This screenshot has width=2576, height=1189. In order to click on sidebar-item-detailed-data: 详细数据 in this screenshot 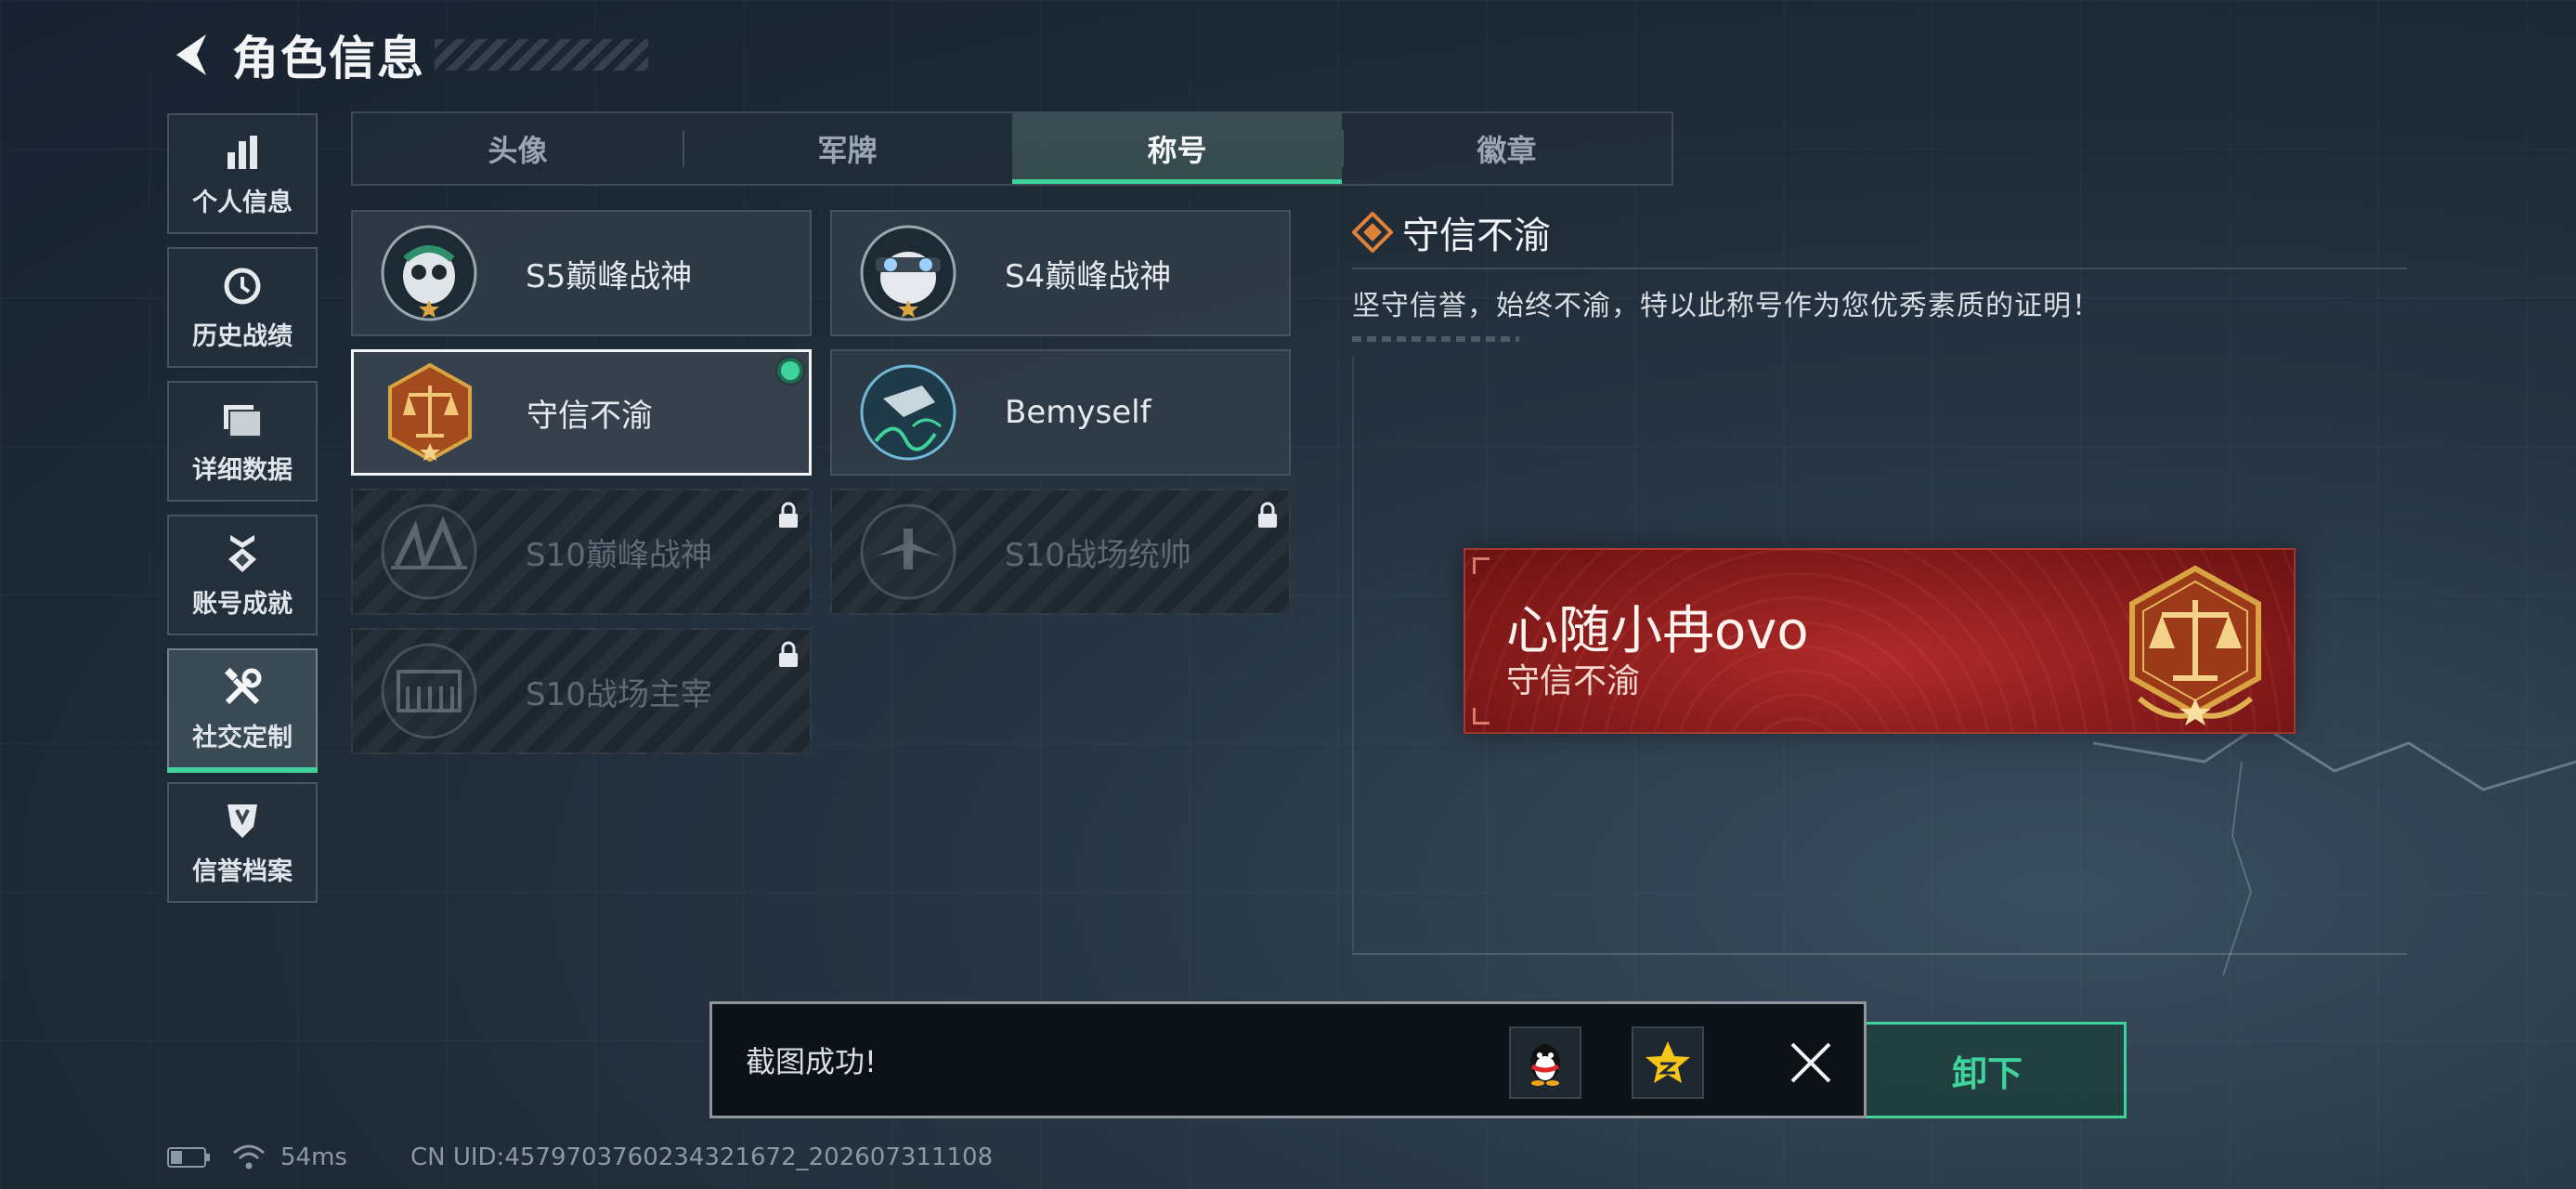, I will do `click(243, 442)`.